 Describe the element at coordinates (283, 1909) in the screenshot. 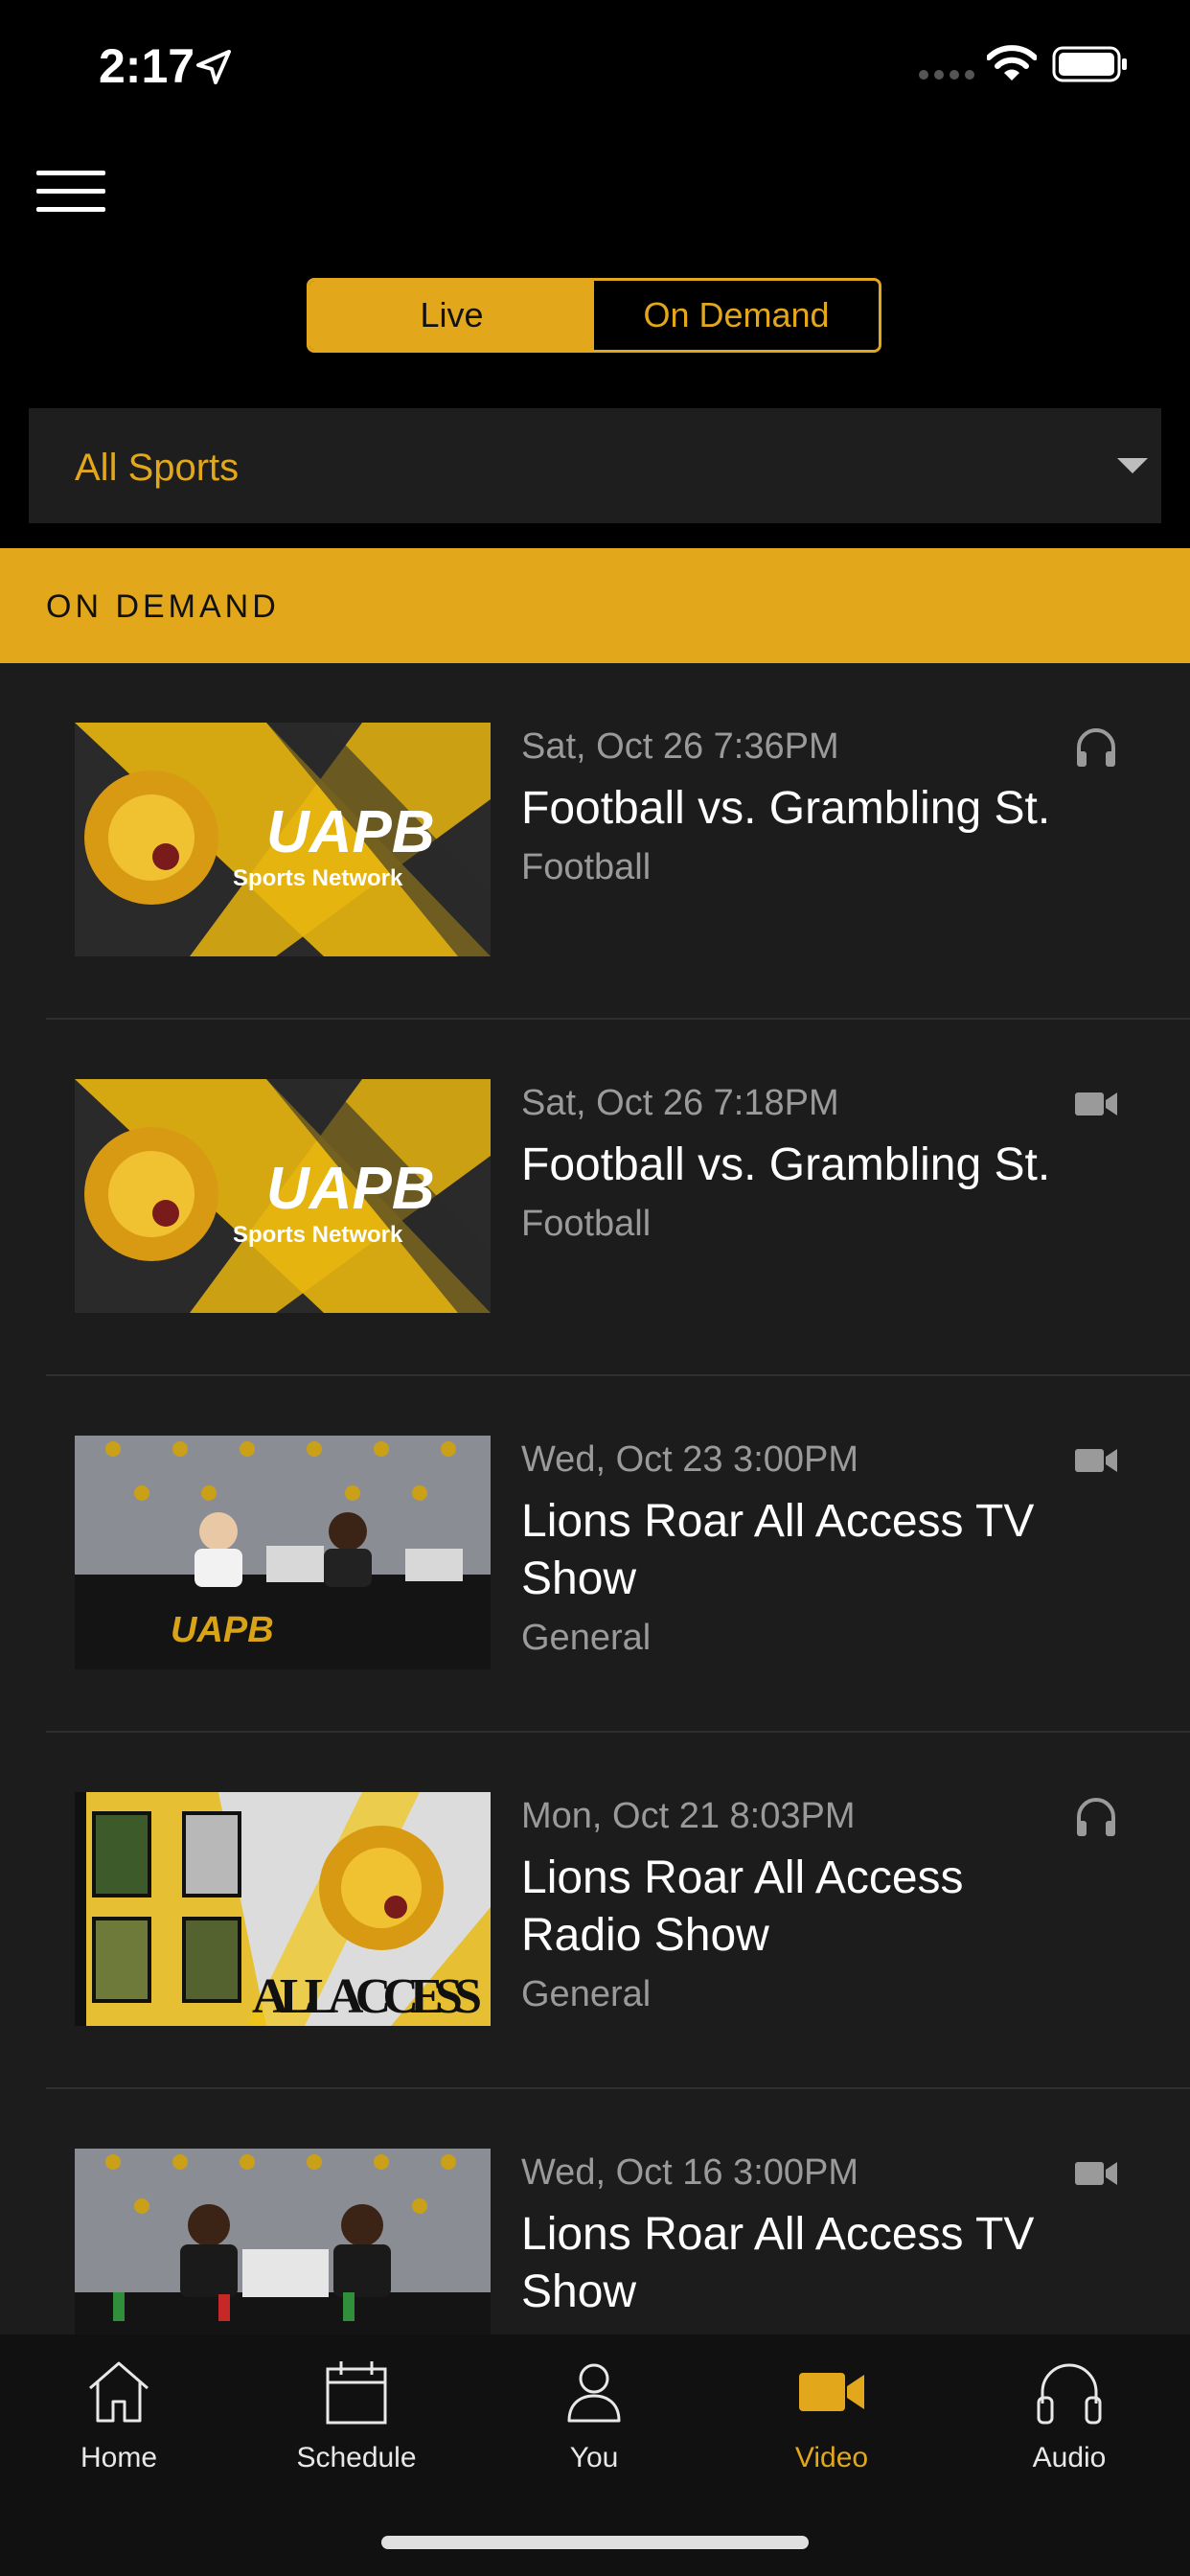

I see `all-access-thumbnail: ALL ACCESS` at that location.